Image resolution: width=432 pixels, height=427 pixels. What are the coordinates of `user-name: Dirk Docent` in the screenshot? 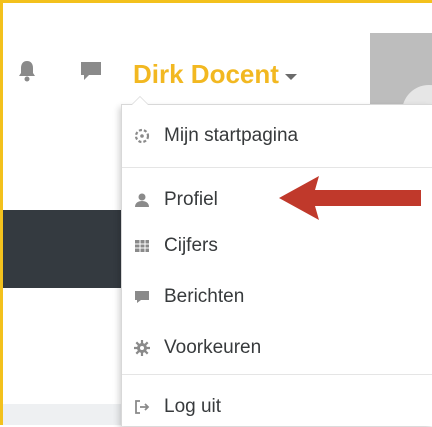 It's located at (206, 73).